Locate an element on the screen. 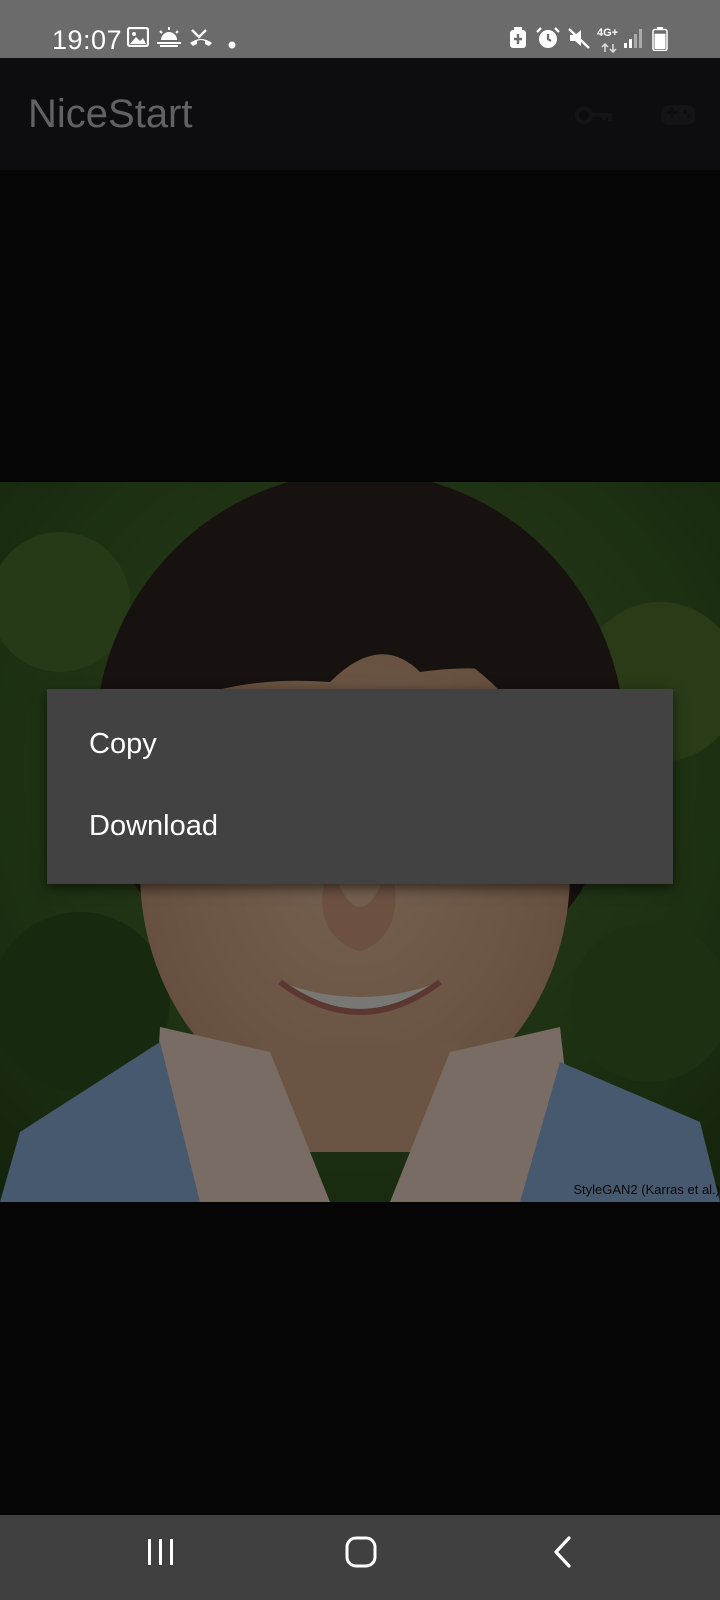  navigation-bar is located at coordinates (360, 1557).